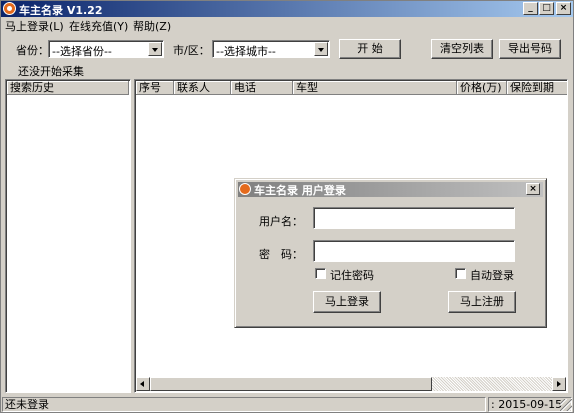  What do you see at coordinates (566, 405) in the screenshot?
I see `resize-grip-icon` at bounding box center [566, 405].